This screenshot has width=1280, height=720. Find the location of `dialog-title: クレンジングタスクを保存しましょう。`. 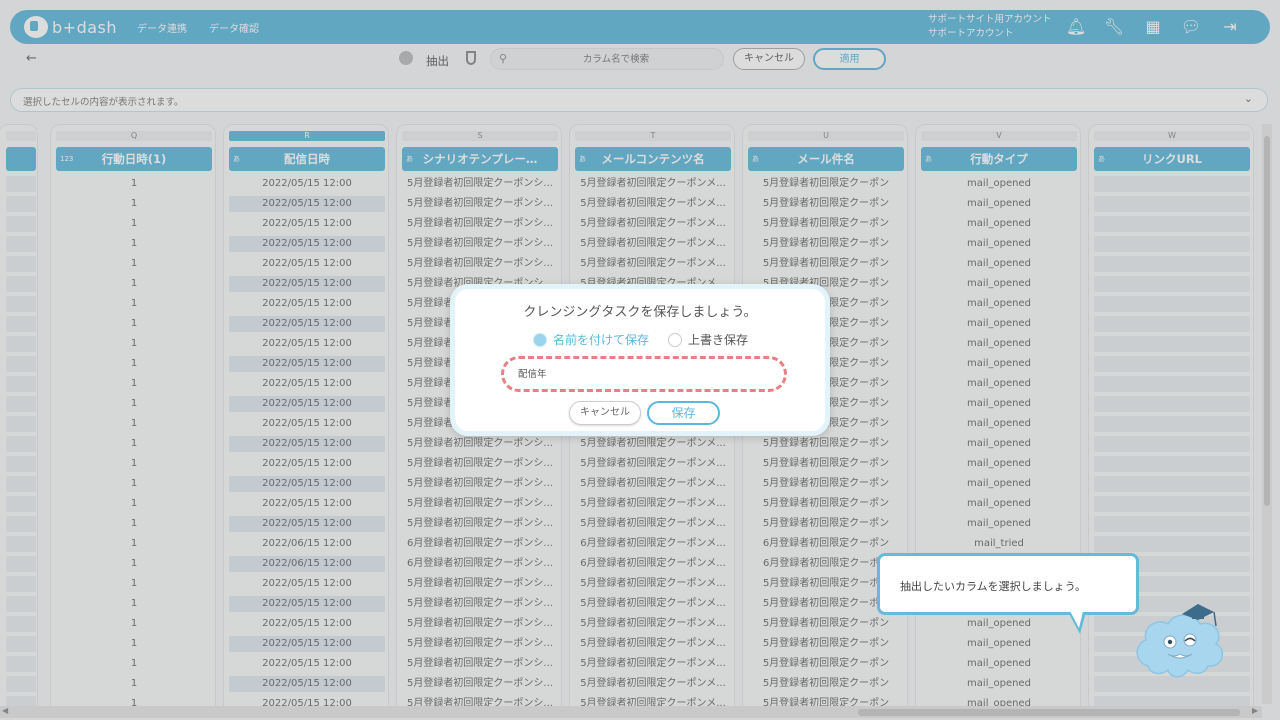

dialog-title: クレンジングタスクを保存しましょう。 is located at coordinates (640, 312).